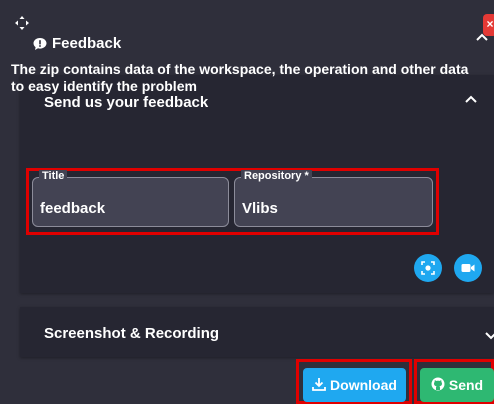 The height and width of the screenshot is (404, 494). What do you see at coordinates (132, 333) in the screenshot?
I see `section-title: Screenshot & Recording` at bounding box center [132, 333].